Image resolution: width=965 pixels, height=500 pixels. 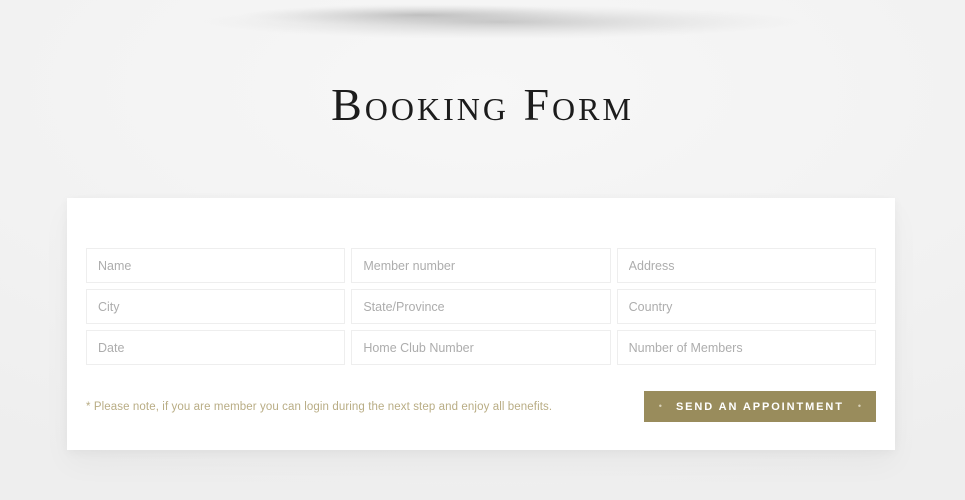 I want to click on page-title: Booking Form, so click(x=482, y=104).